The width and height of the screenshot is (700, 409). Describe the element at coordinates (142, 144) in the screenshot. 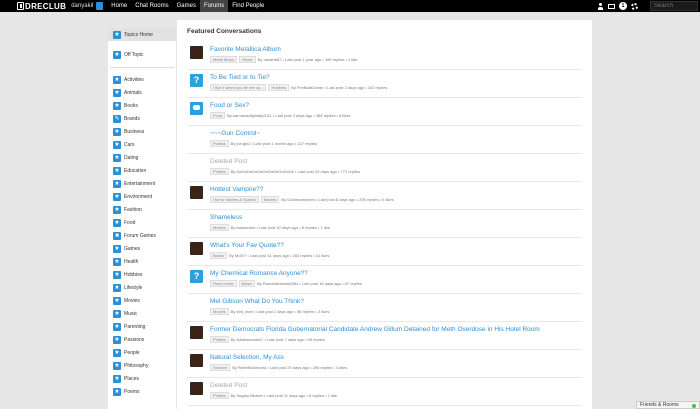

I see `sidebar-item-cars: Cars` at that location.